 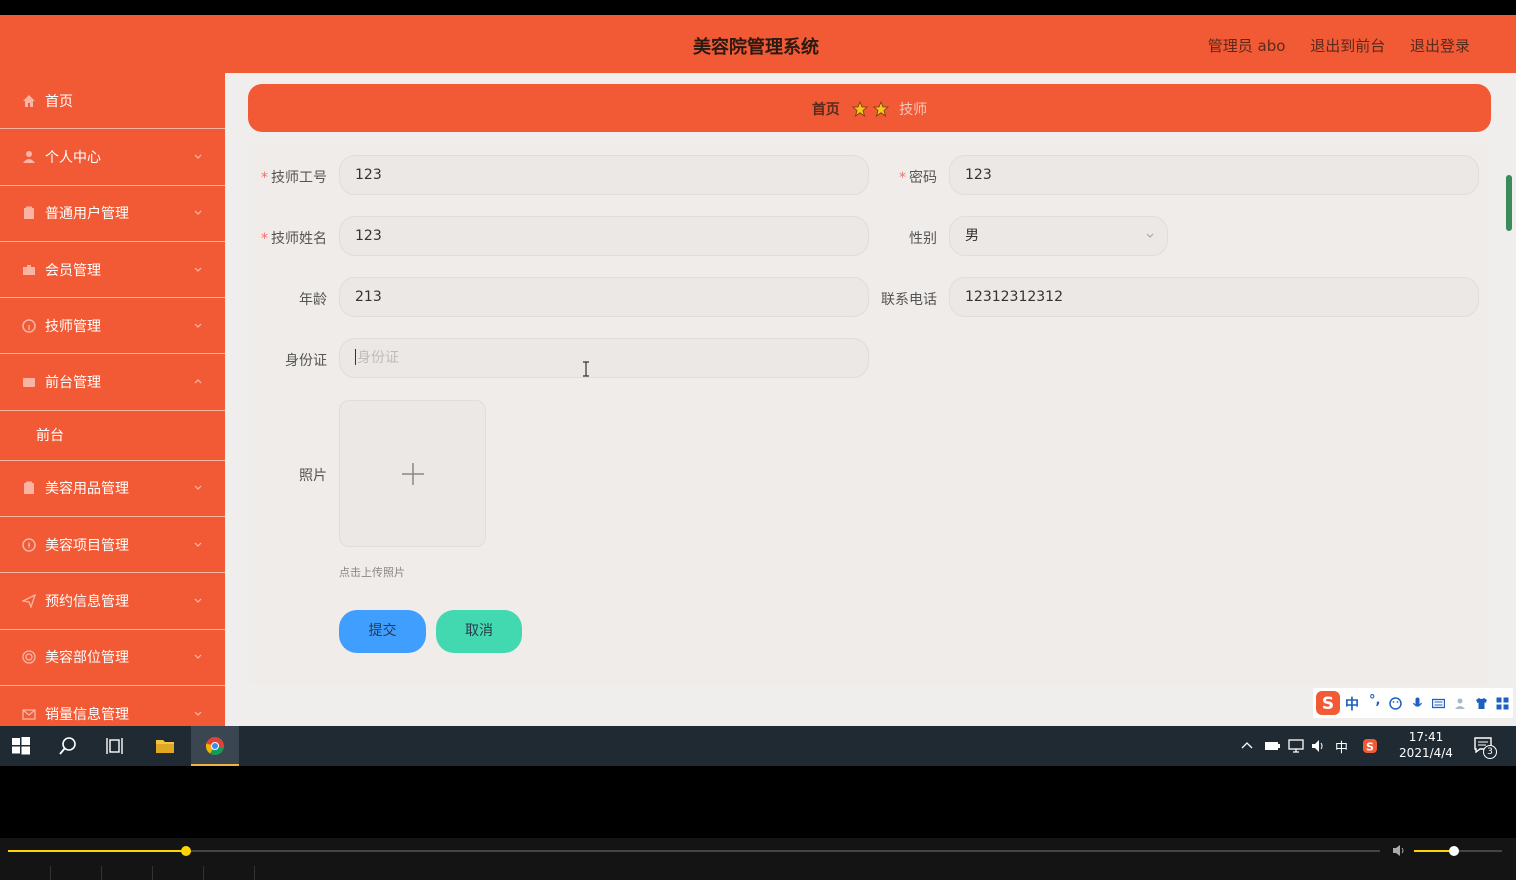 I want to click on sidebar-item-member-management: 会员管理, so click(x=112, y=270).